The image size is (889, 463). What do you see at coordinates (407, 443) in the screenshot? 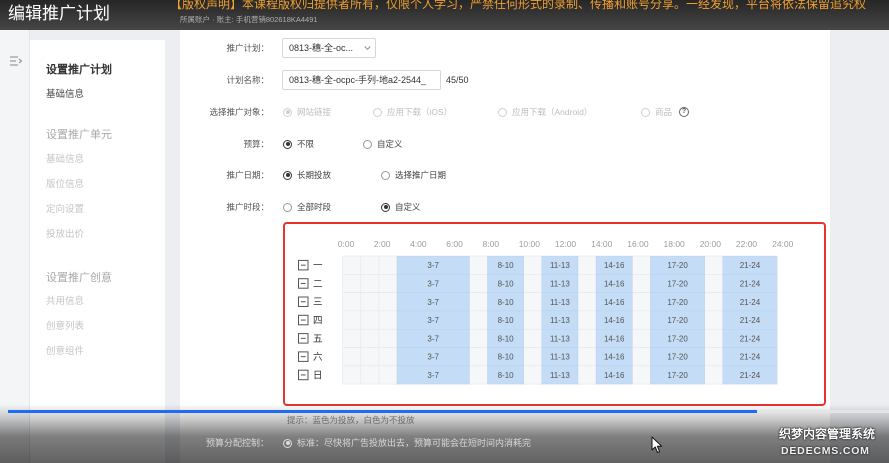
I see `budget-control-option-standard: 标准：尽快将广告投放出去，预算可能会在短时间内消耗完` at bounding box center [407, 443].